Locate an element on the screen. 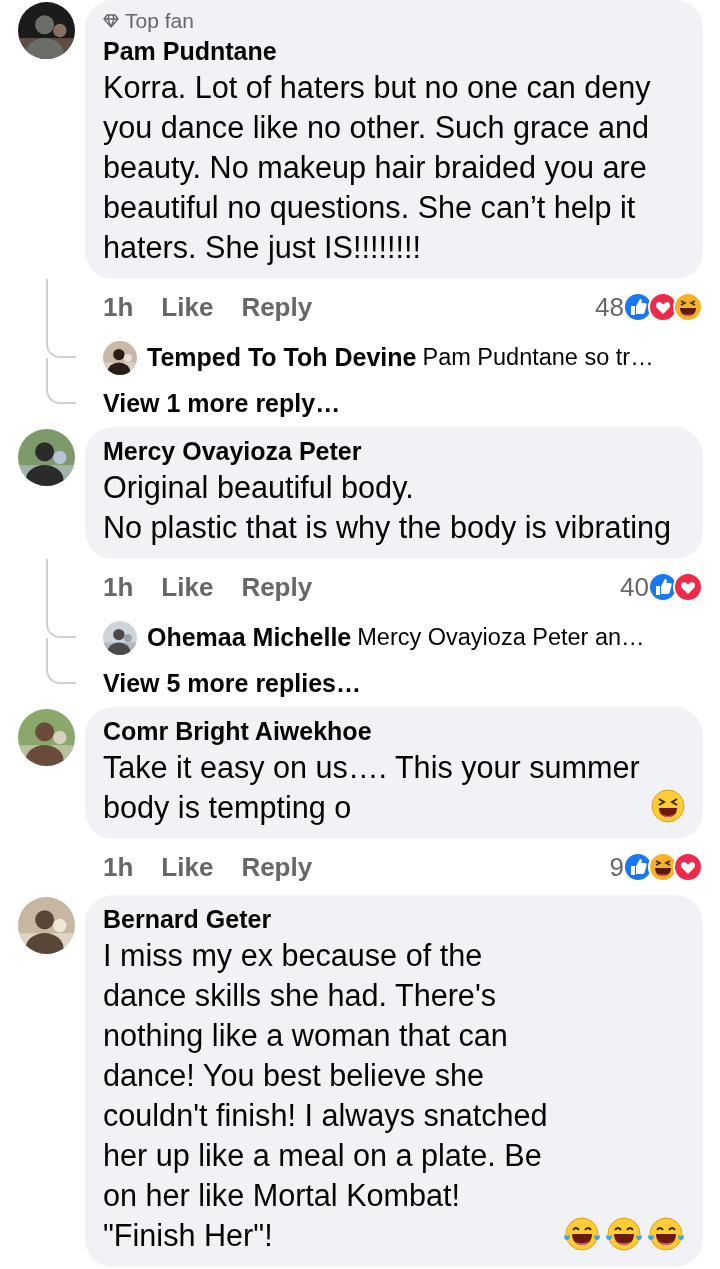 Image resolution: width=720 pixels, height=1269 pixels. reaction-count: 9 is located at coordinates (616, 867).